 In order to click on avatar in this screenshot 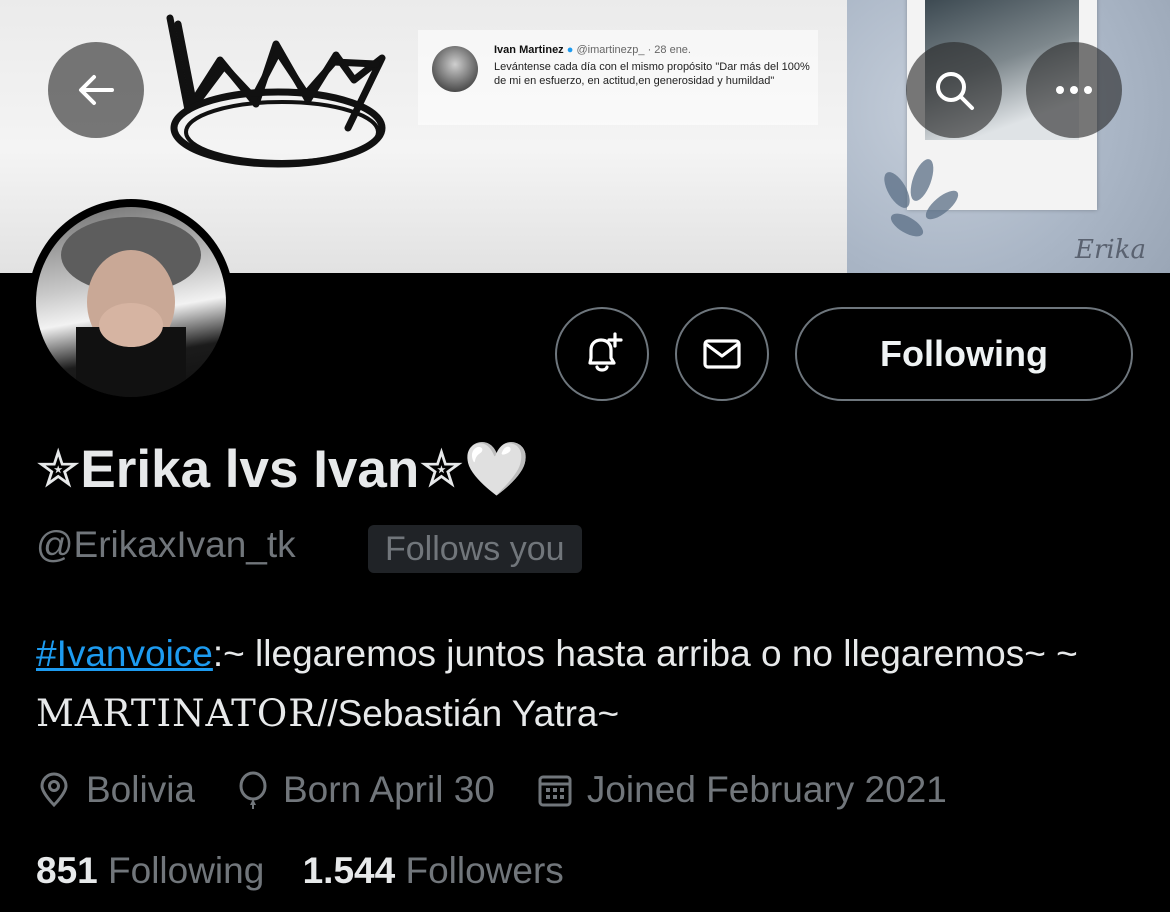, I will do `click(131, 302)`.